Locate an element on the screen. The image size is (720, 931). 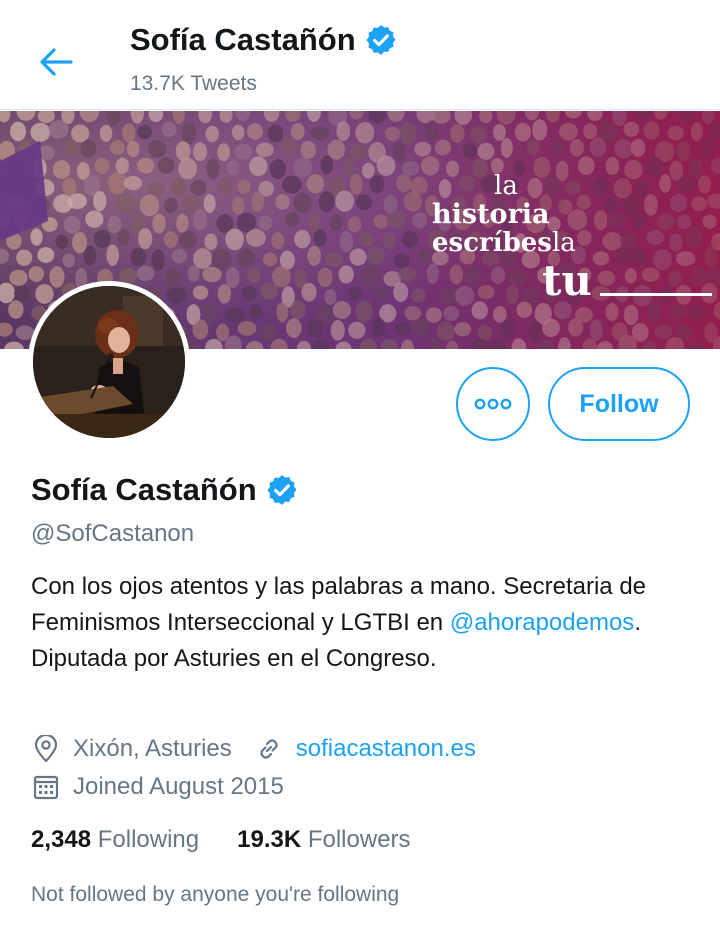
avatar is located at coordinates (109, 362).